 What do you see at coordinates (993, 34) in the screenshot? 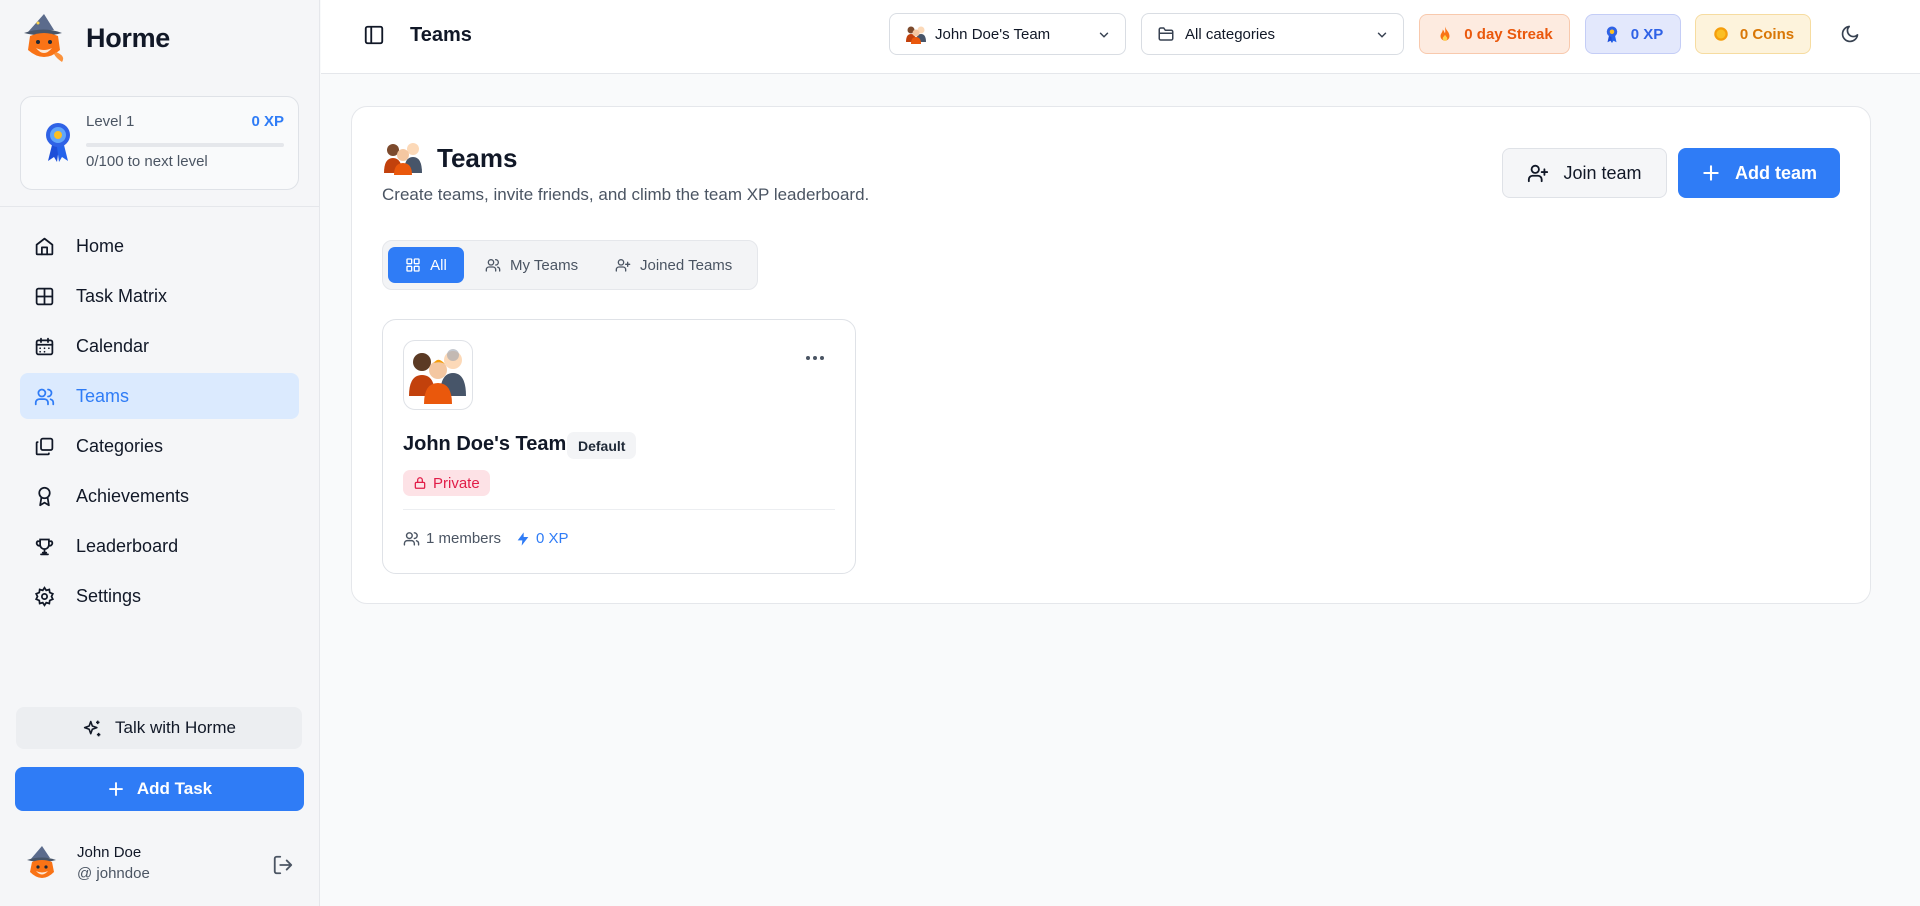
I see `team-select-value: John Doe's Team` at bounding box center [993, 34].